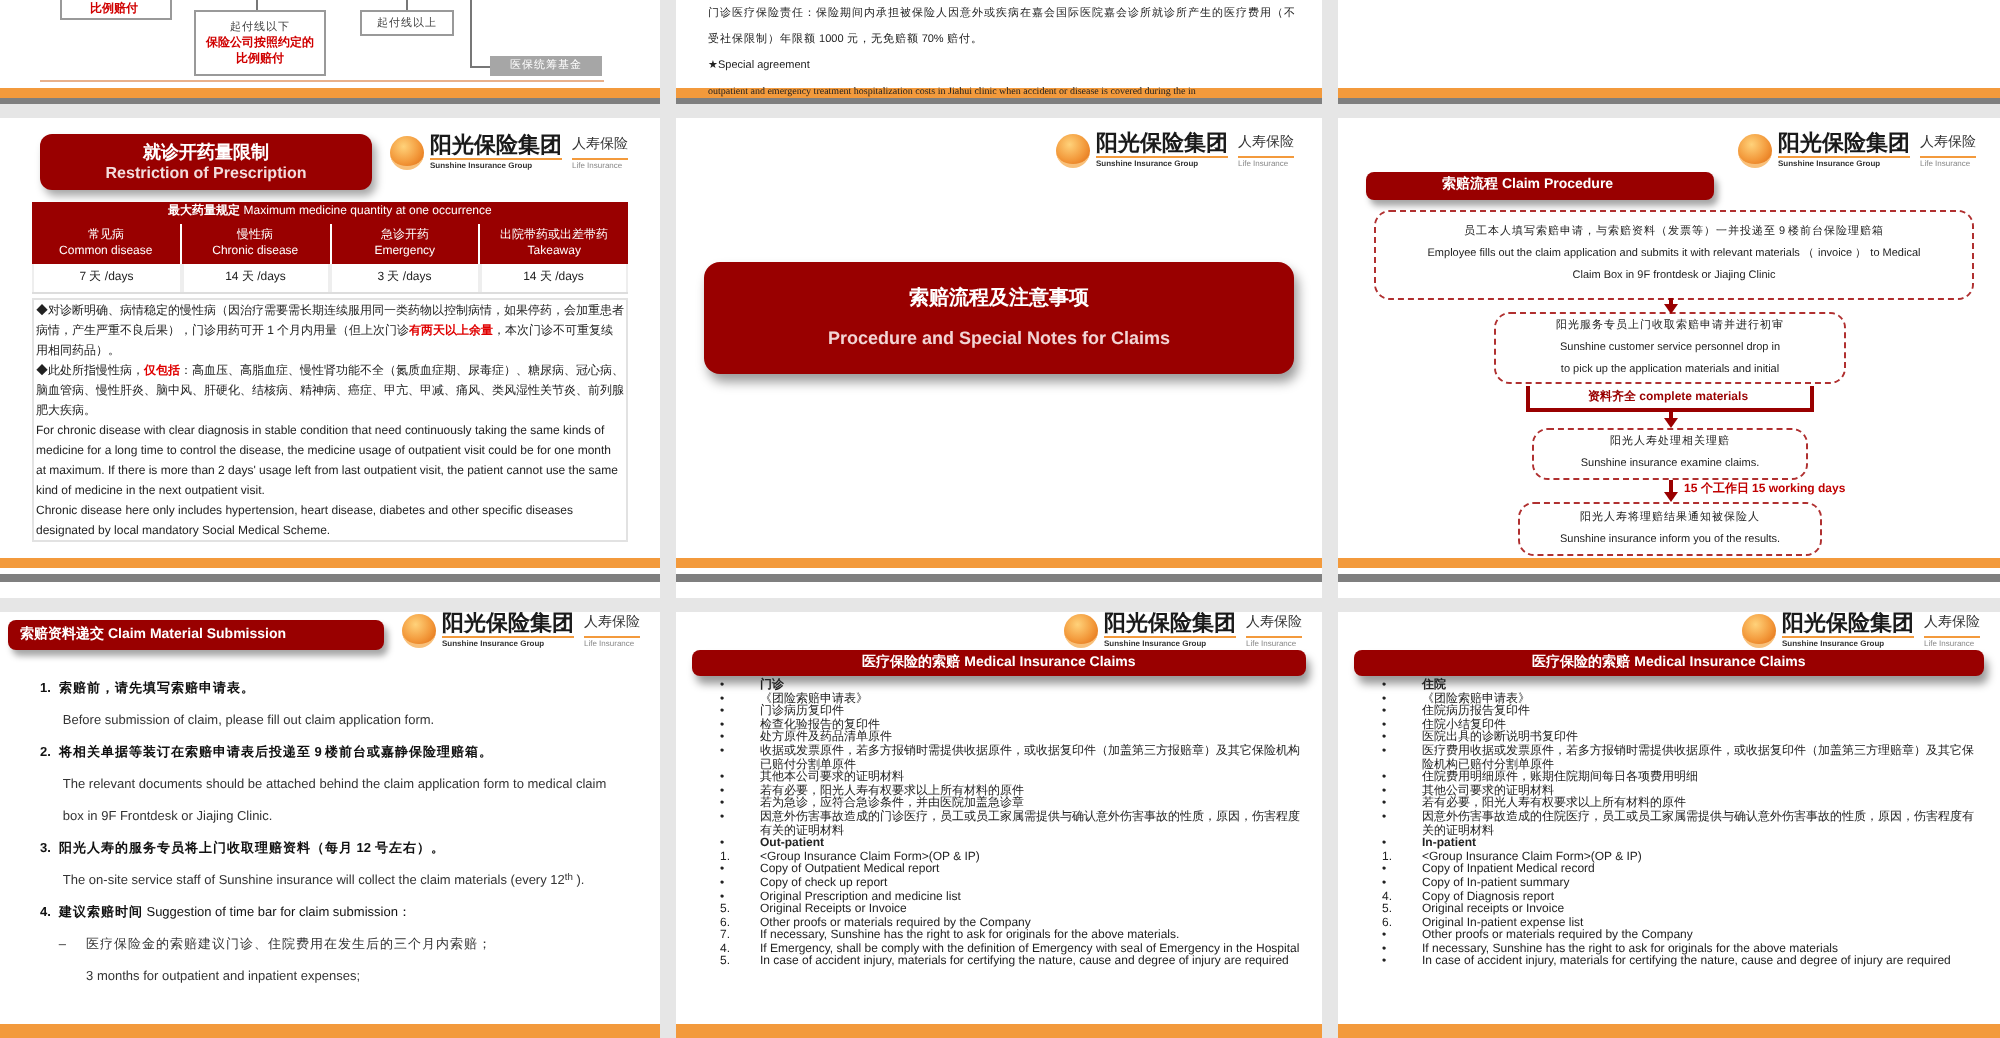 This screenshot has height=1038, width=2000. Describe the element at coordinates (206, 174) in the screenshot. I see `slide-subtitle: Restriction of Prescription` at that location.